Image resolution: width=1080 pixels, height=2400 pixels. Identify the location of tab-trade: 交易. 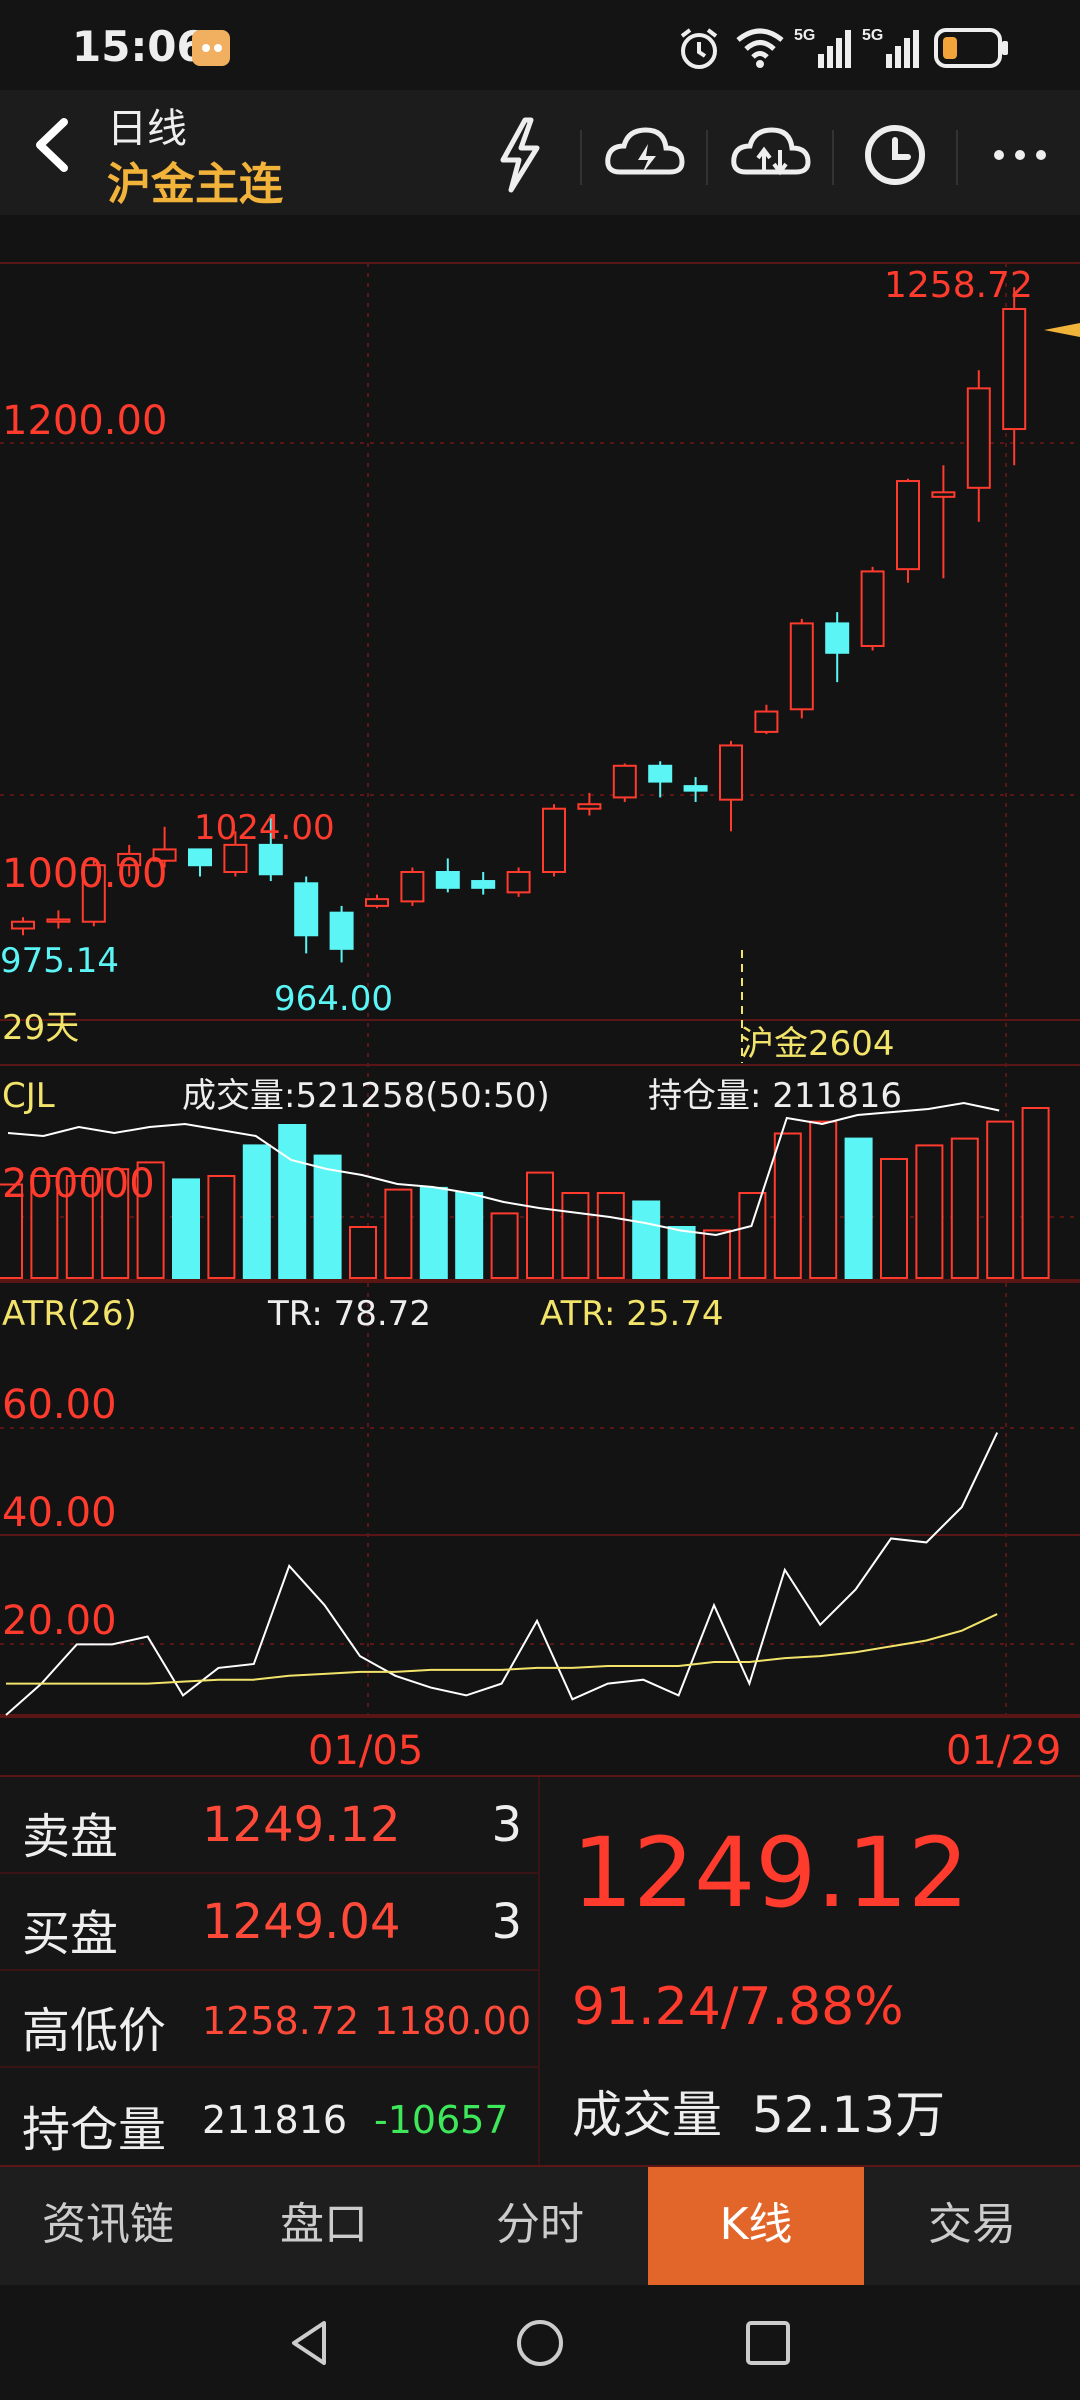
(972, 2227).